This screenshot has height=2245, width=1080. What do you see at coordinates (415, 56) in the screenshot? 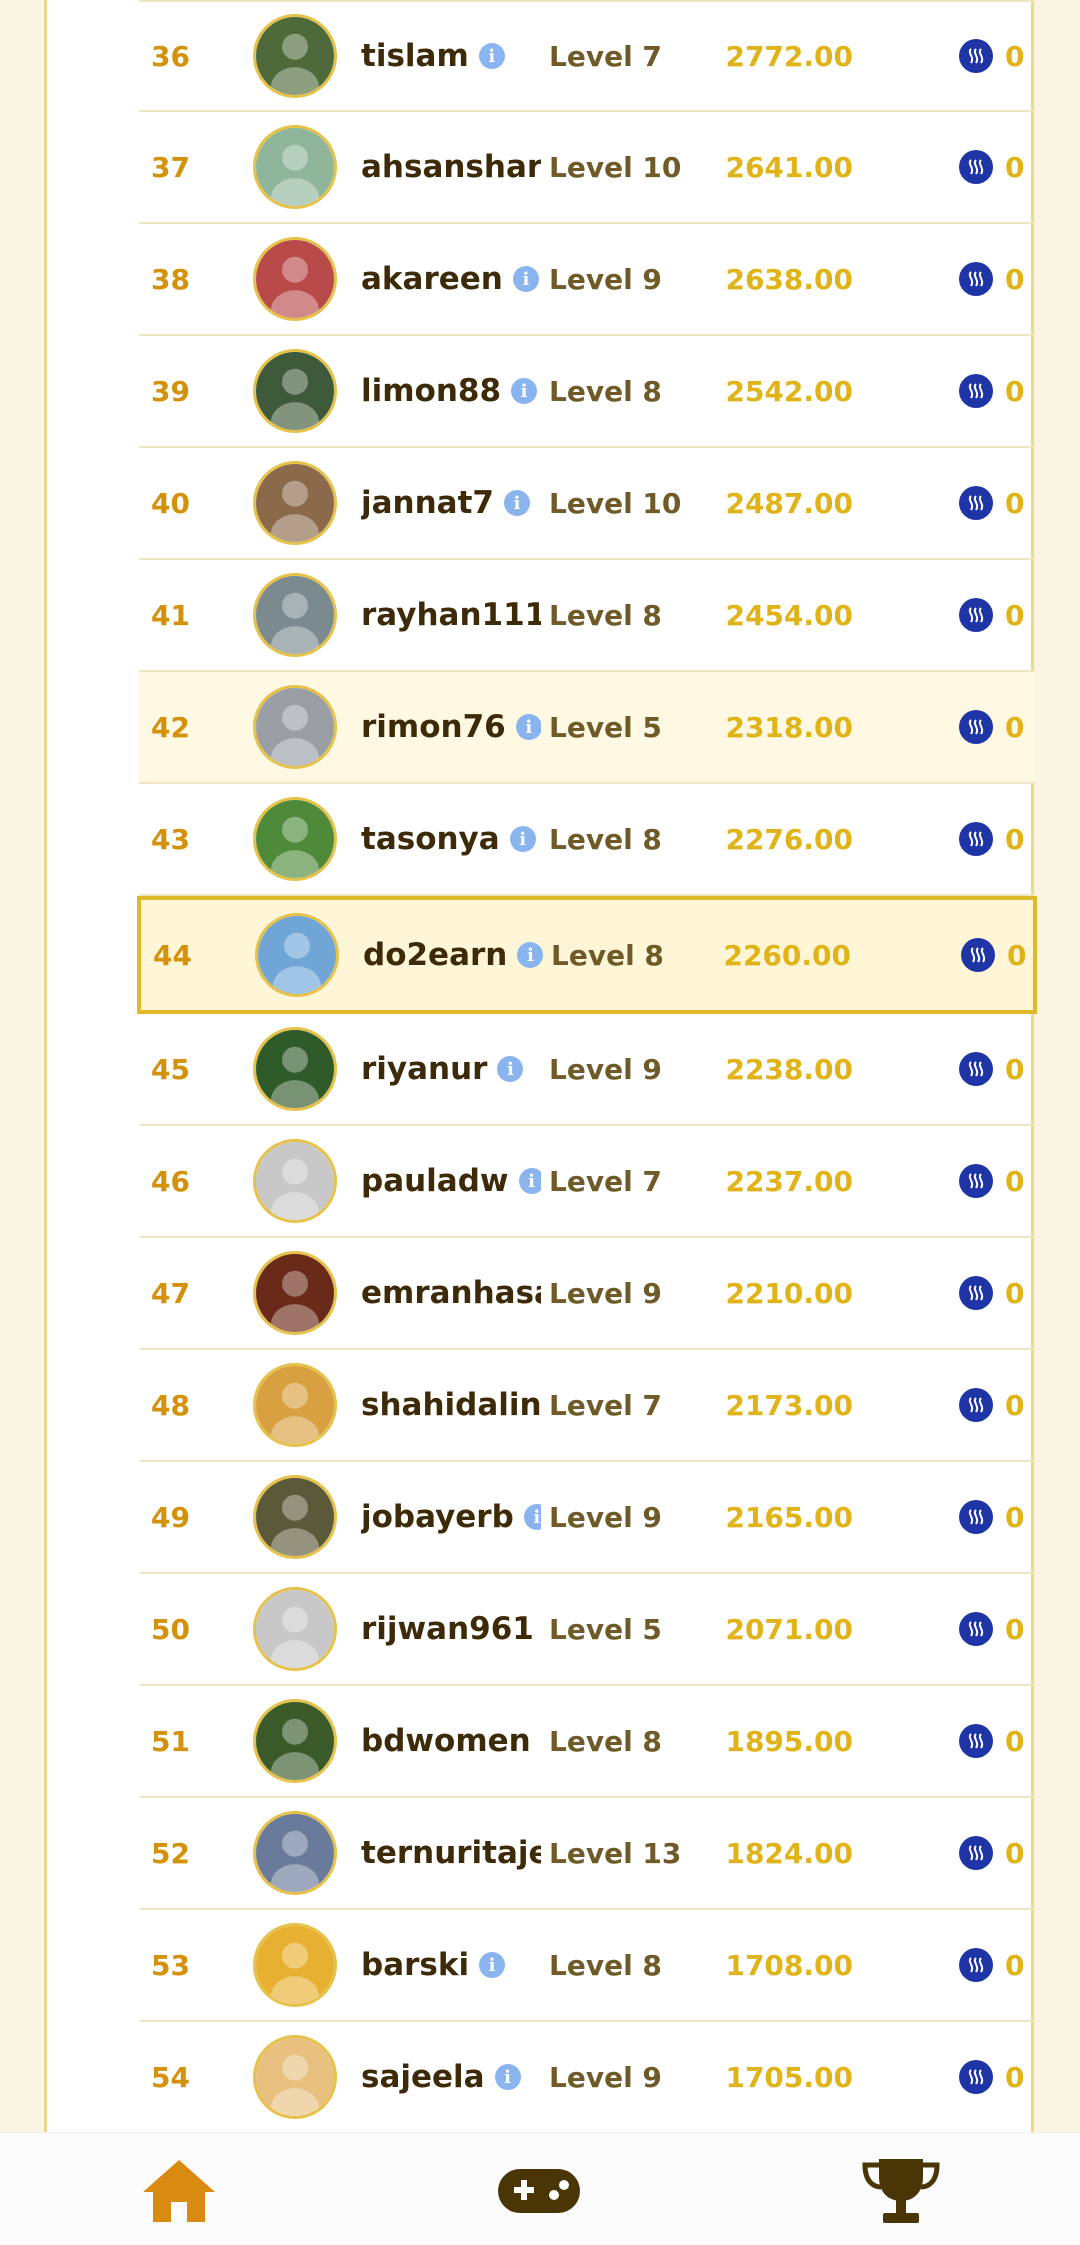
I see `username: tislam` at bounding box center [415, 56].